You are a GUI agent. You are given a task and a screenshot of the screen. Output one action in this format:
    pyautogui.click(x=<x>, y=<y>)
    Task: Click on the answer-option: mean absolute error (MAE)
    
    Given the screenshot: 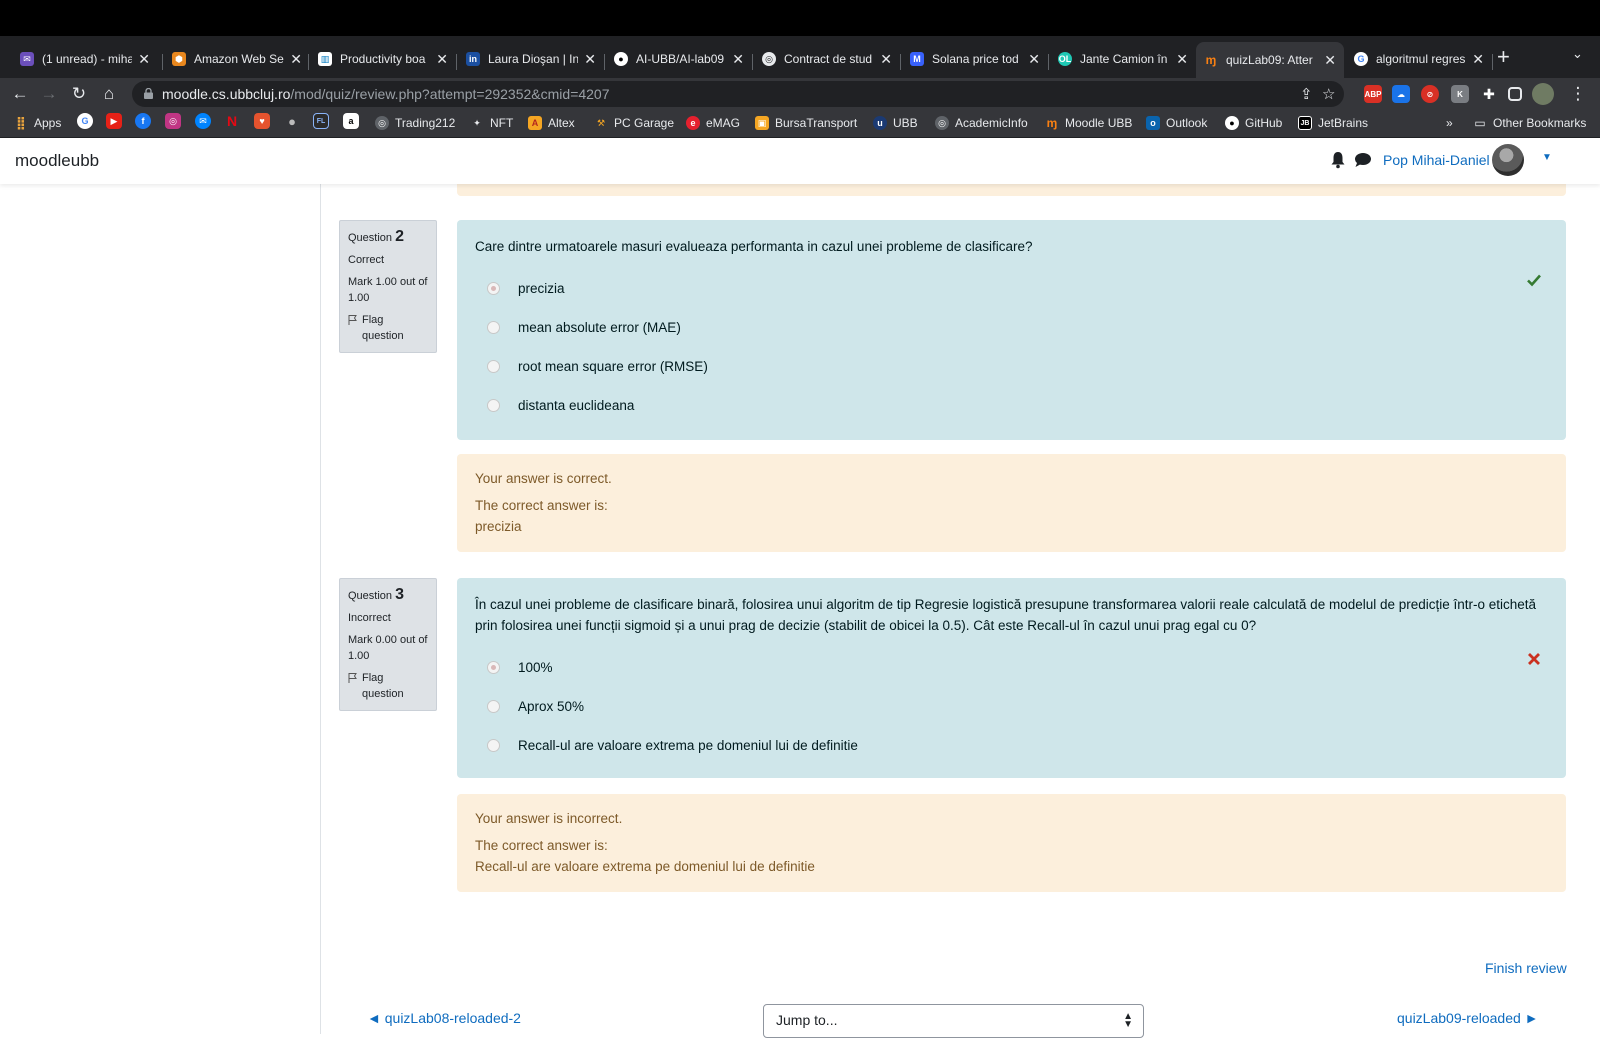 What is the action you would take?
    pyautogui.click(x=1011, y=327)
    